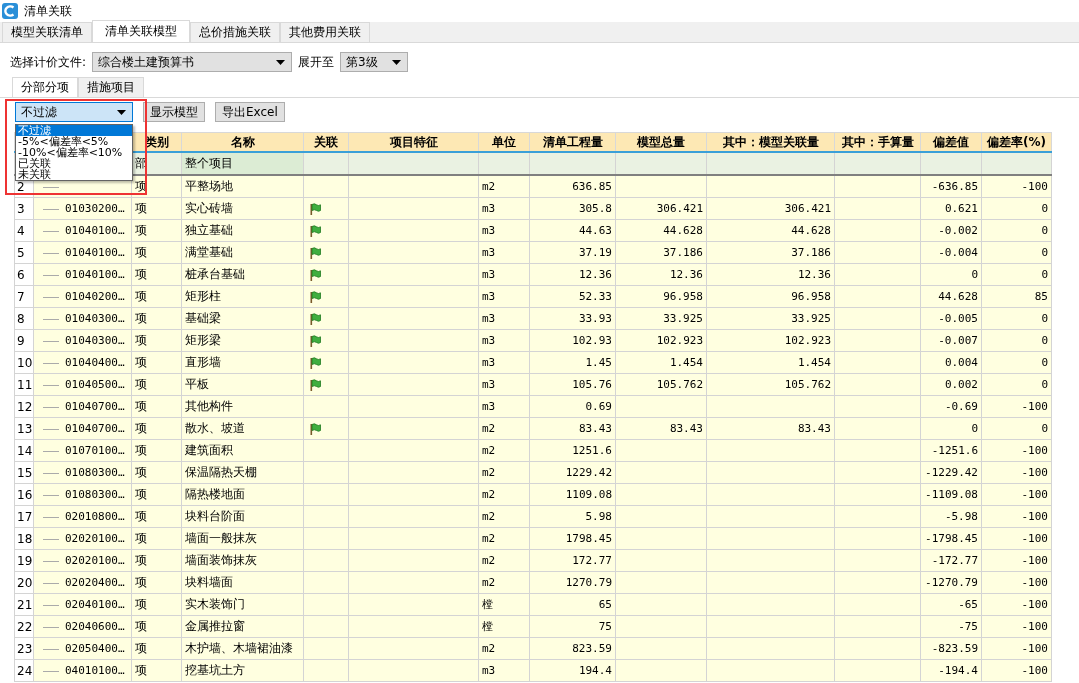 The width and height of the screenshot is (1079, 683). What do you see at coordinates (141, 31) in the screenshot?
I see `tab: 清单关联模型` at bounding box center [141, 31].